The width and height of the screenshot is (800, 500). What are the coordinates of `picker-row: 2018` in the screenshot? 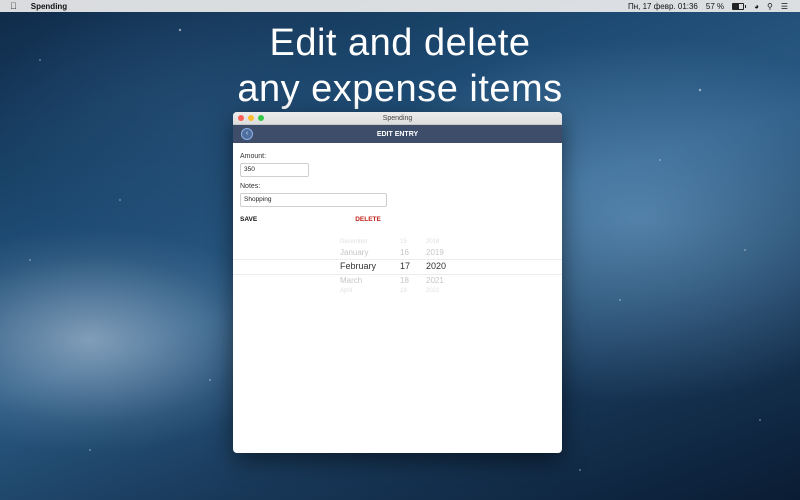 It's located at (441, 242).